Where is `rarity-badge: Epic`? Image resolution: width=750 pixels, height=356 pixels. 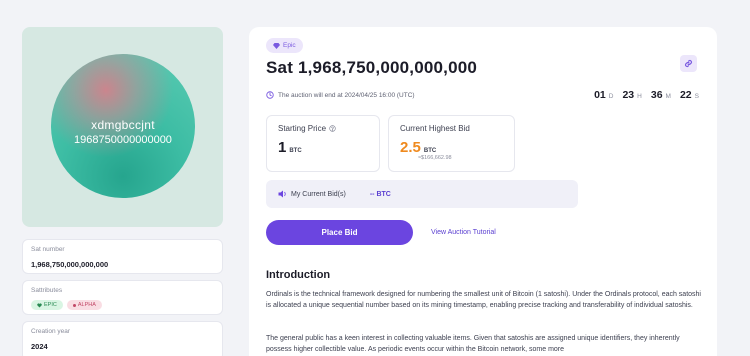
rarity-badge: Epic is located at coordinates (284, 45).